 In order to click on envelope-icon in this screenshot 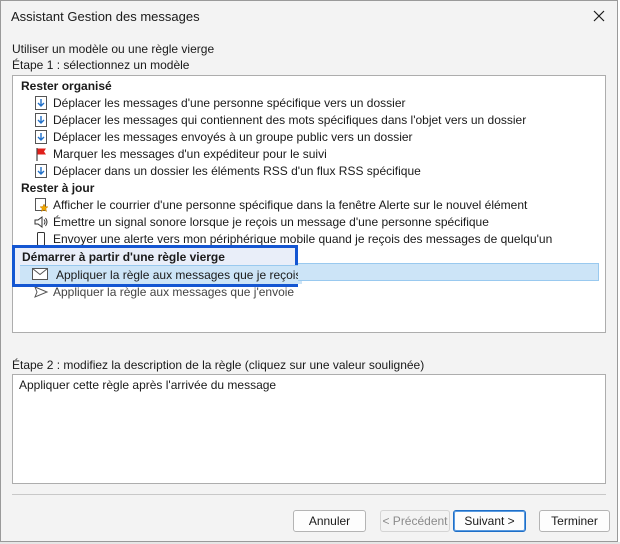, I will do `click(40, 274)`.